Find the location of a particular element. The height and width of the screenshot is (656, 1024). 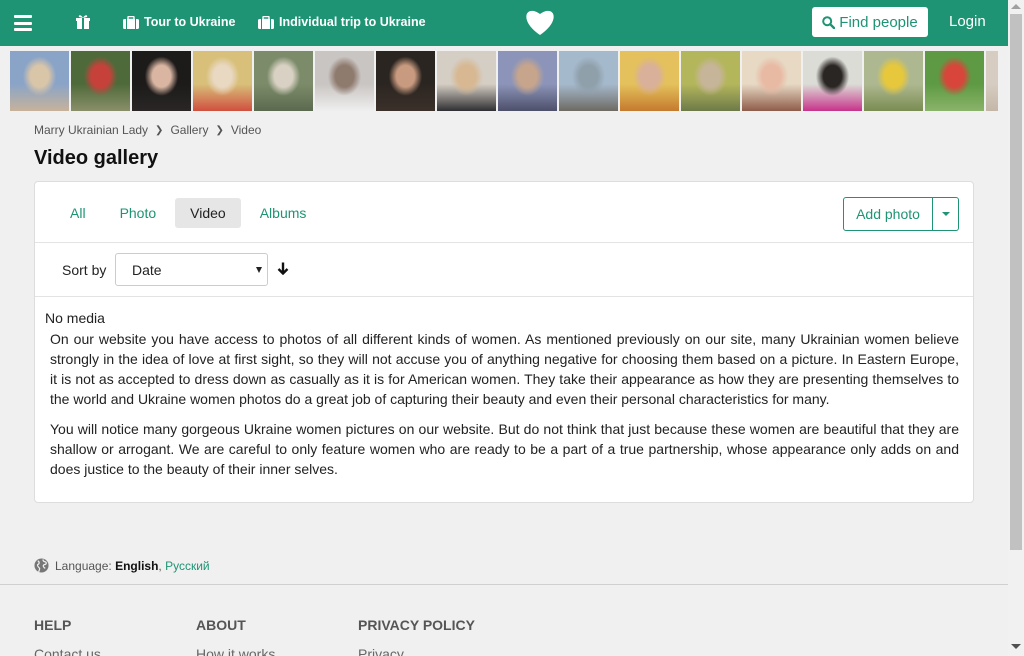

individual-trip-link: Individual trip to Ukraine is located at coordinates (342, 22).